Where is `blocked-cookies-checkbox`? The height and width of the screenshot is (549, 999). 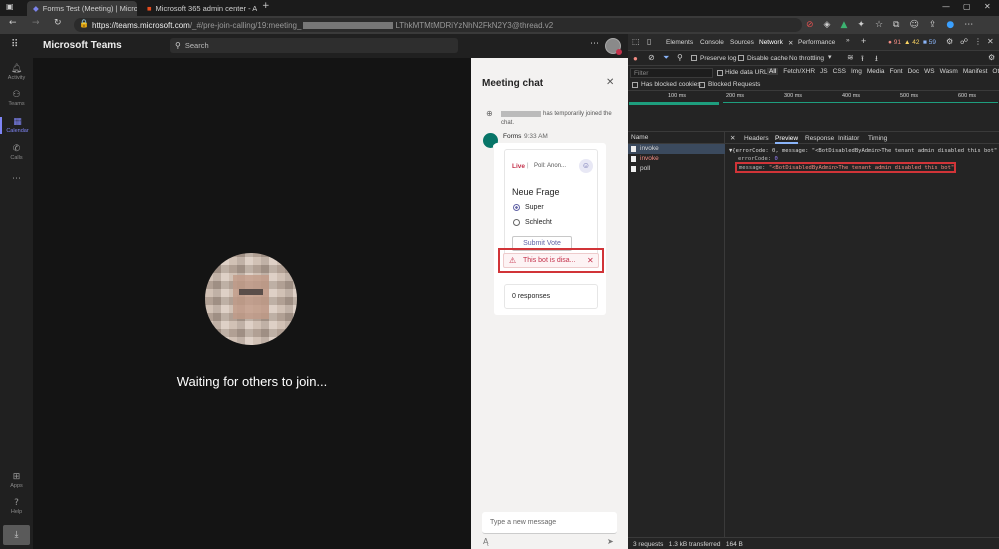
blocked-cookies-checkbox is located at coordinates (635, 85).